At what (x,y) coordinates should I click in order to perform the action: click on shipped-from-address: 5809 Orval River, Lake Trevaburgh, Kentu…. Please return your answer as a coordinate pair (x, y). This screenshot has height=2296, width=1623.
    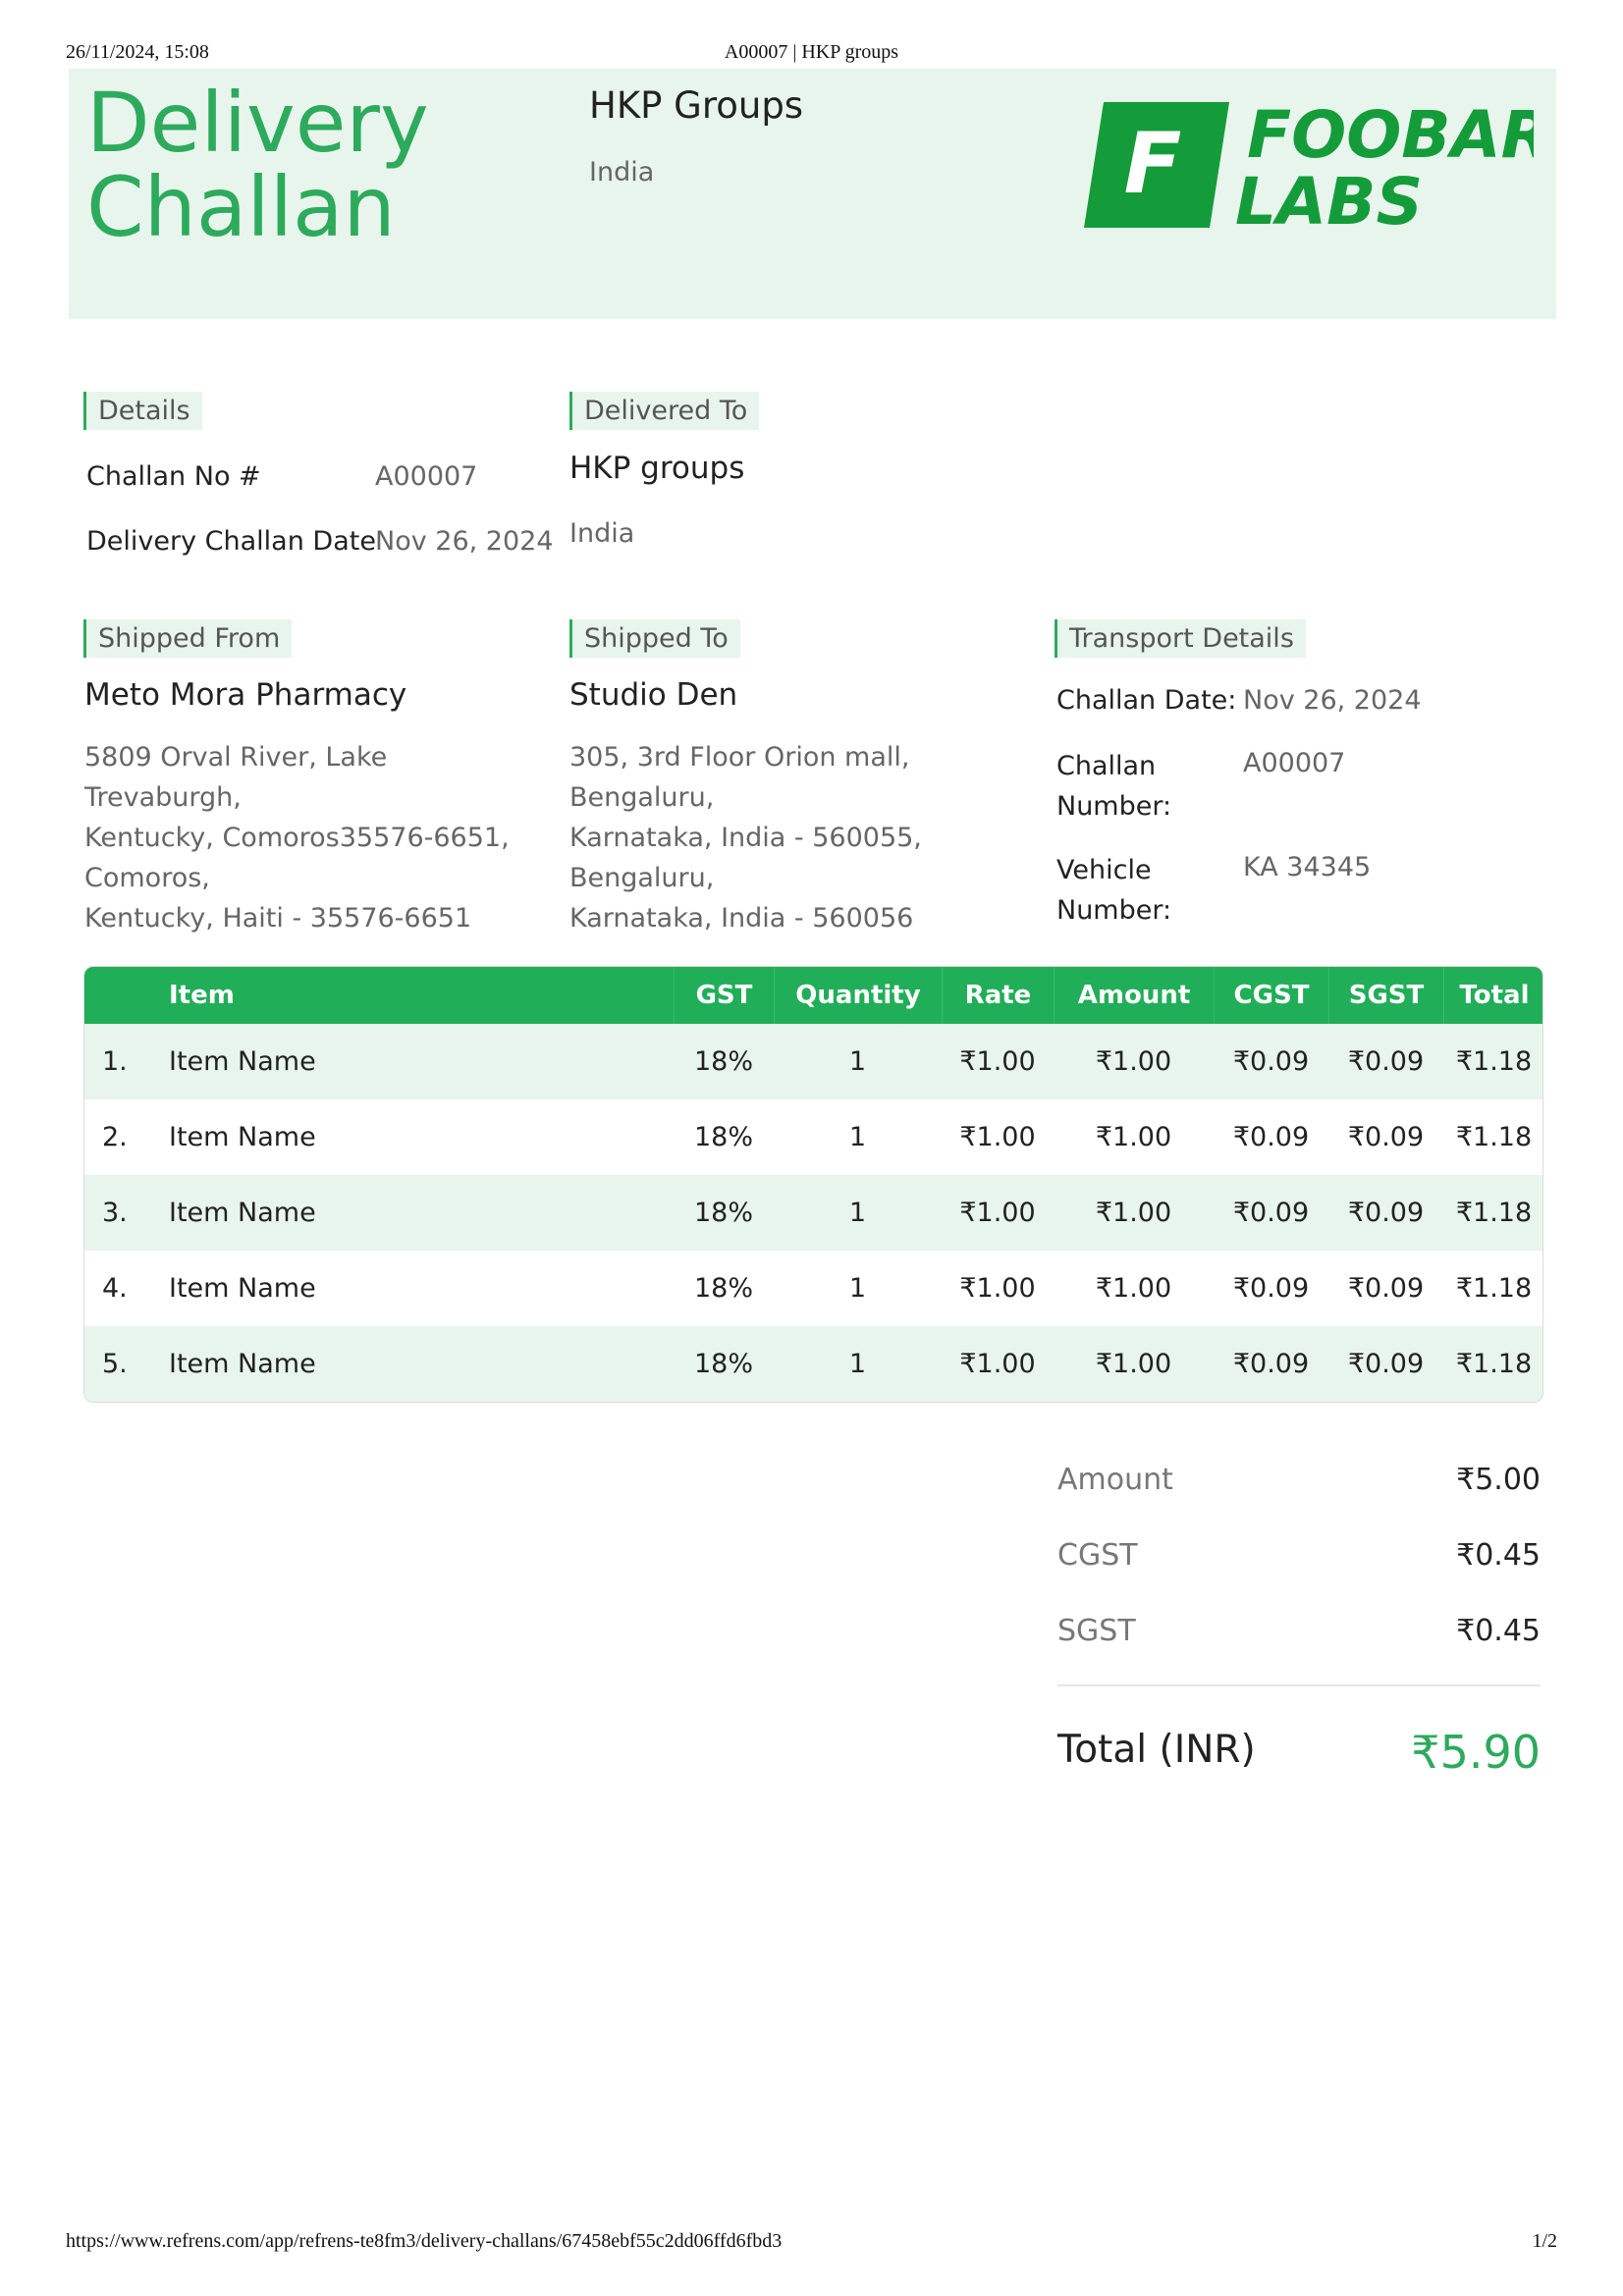
    Looking at the image, I should click on (315, 838).